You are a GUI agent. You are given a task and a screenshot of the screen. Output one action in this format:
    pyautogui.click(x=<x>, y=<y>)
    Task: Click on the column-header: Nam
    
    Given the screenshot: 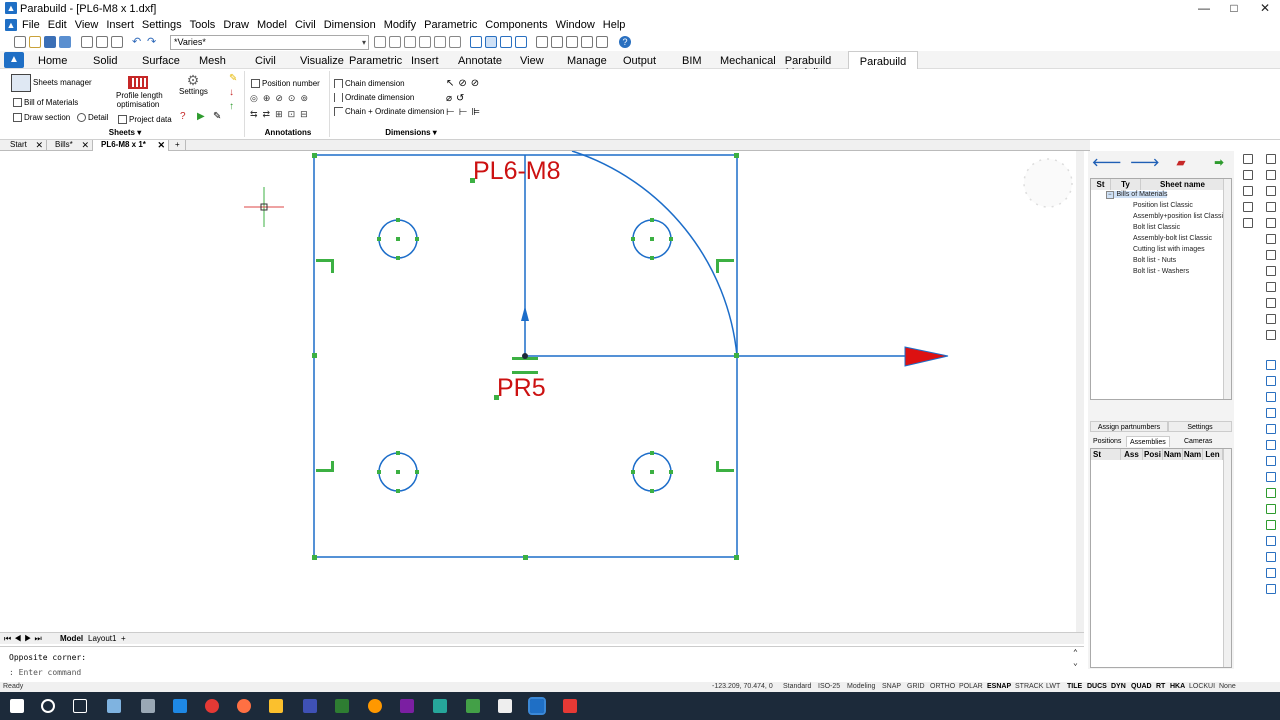 What is the action you would take?
    pyautogui.click(x=1193, y=454)
    